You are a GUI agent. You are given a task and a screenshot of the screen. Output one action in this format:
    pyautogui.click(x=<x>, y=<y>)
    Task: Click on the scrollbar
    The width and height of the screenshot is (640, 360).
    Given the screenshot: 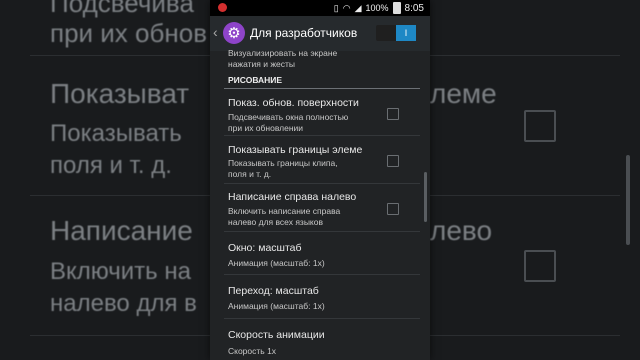 What is the action you would take?
    pyautogui.click(x=425, y=197)
    